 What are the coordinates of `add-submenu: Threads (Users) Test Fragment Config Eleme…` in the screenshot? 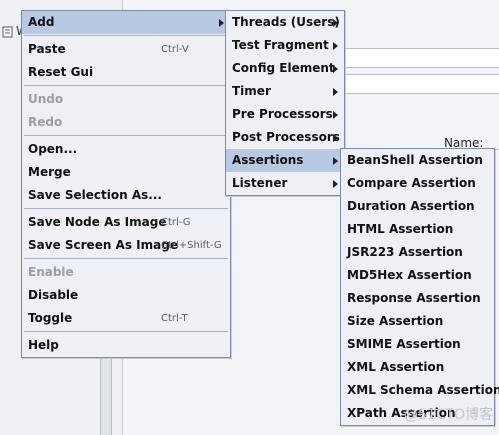 It's located at (285, 103).